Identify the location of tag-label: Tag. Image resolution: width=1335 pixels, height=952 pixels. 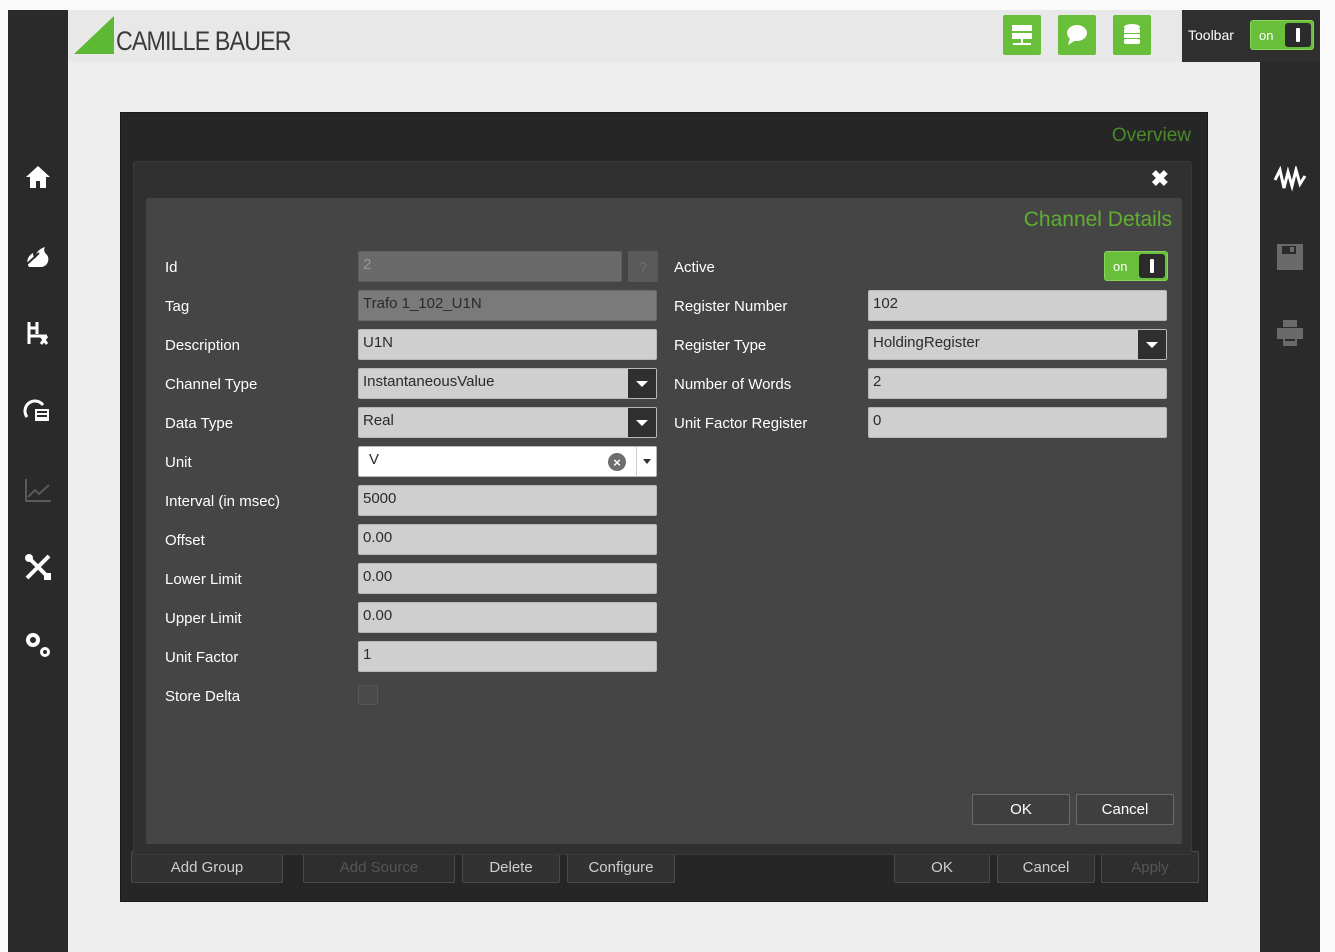
(177, 306).